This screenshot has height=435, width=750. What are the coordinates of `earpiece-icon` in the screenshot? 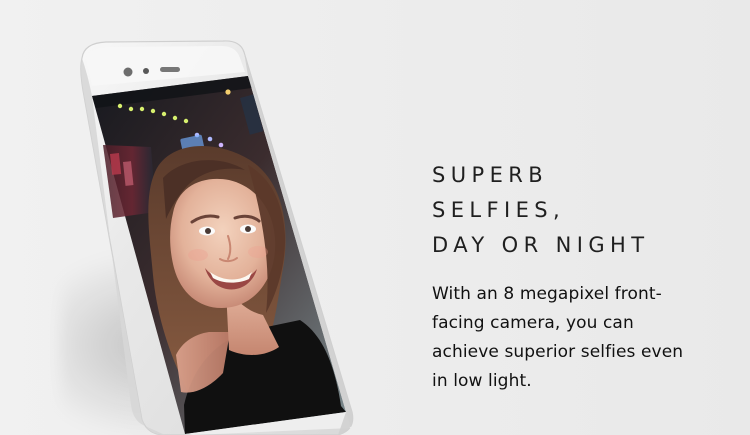 It's located at (170, 69).